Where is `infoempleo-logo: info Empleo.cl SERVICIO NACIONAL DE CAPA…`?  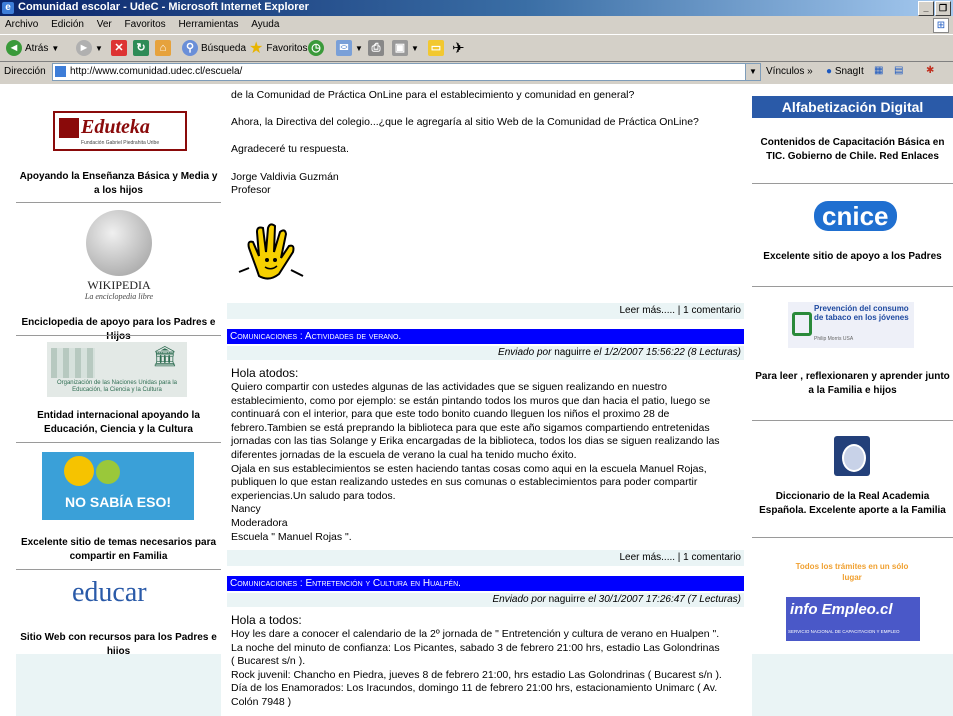
infoempleo-logo: info Empleo.cl SERVICIO NACIONAL DE CAPA… is located at coordinates (853, 619).